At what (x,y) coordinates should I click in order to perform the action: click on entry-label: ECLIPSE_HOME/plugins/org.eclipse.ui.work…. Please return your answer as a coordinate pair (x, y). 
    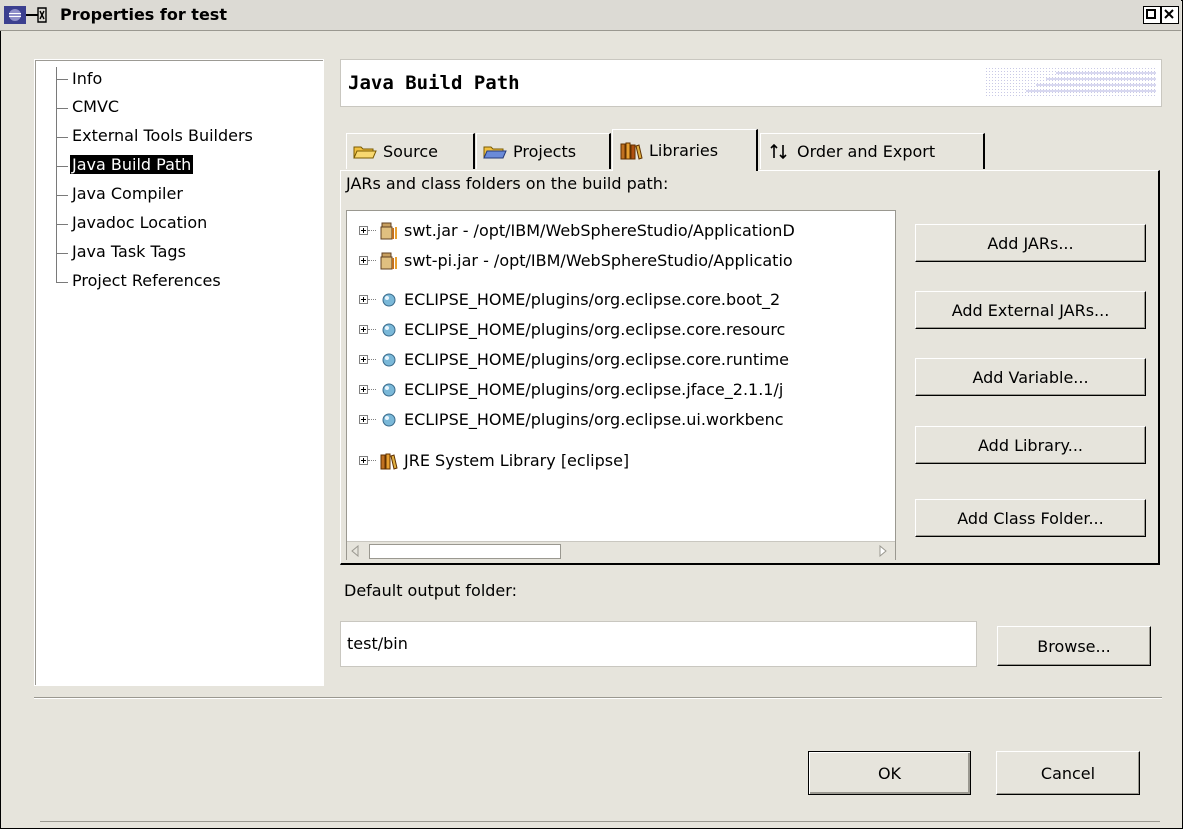
    Looking at the image, I should click on (594, 419).